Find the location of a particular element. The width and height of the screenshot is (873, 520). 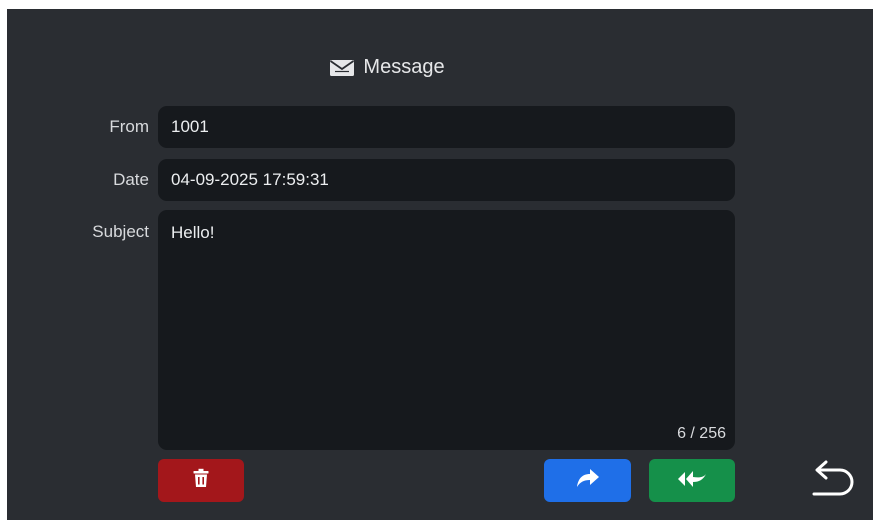

delete-button is located at coordinates (201, 480).